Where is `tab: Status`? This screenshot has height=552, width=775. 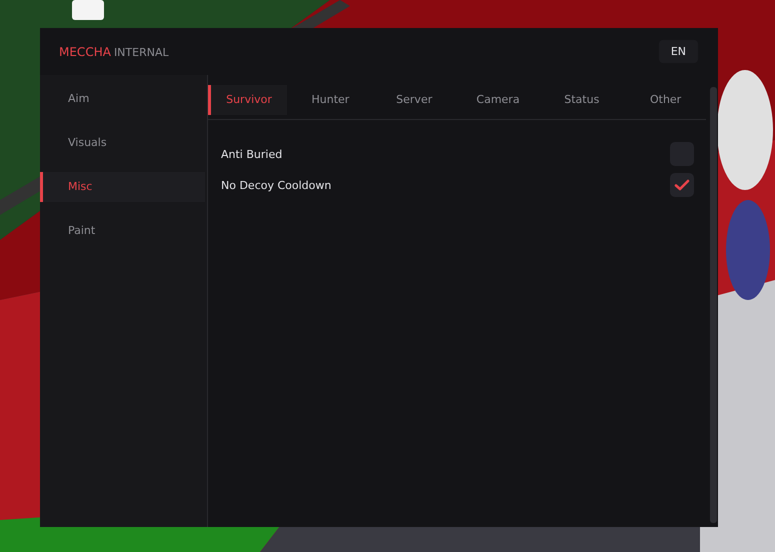 tab: Status is located at coordinates (580, 100).